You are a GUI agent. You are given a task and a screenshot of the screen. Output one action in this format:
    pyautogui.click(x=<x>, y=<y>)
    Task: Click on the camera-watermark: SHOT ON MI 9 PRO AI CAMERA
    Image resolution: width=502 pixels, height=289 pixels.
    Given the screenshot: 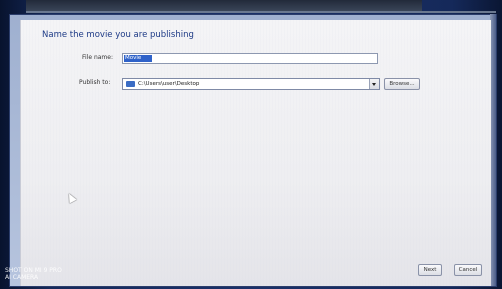 What is the action you would take?
    pyautogui.click(x=33, y=274)
    